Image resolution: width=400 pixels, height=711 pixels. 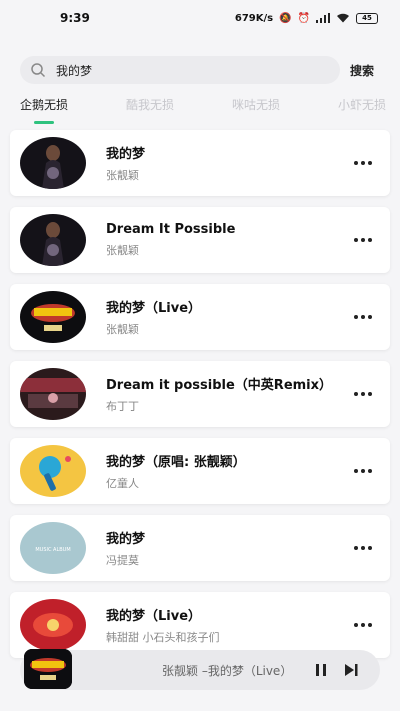 What do you see at coordinates (171, 229) in the screenshot?
I see `song-title: Dream It Possible` at bounding box center [171, 229].